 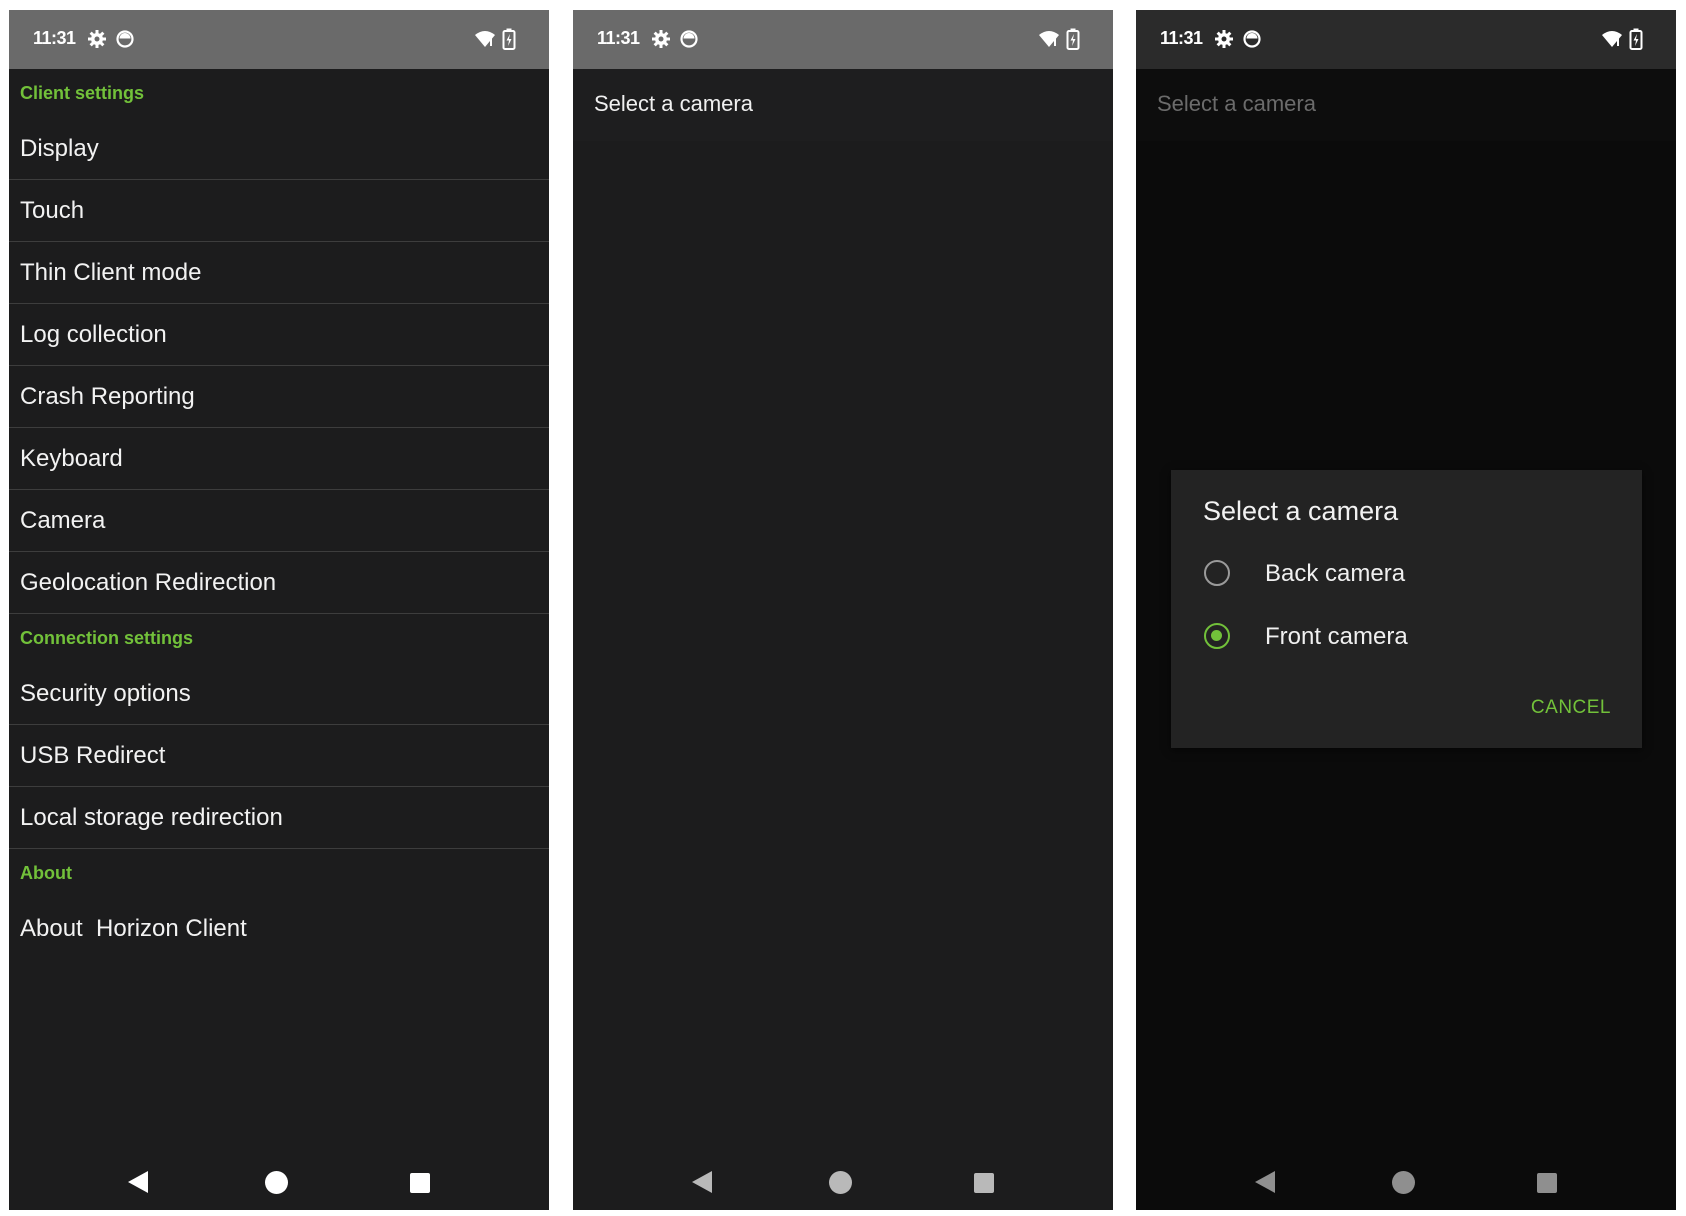 I want to click on section-header-connection-settings: Connection settings, so click(x=107, y=638).